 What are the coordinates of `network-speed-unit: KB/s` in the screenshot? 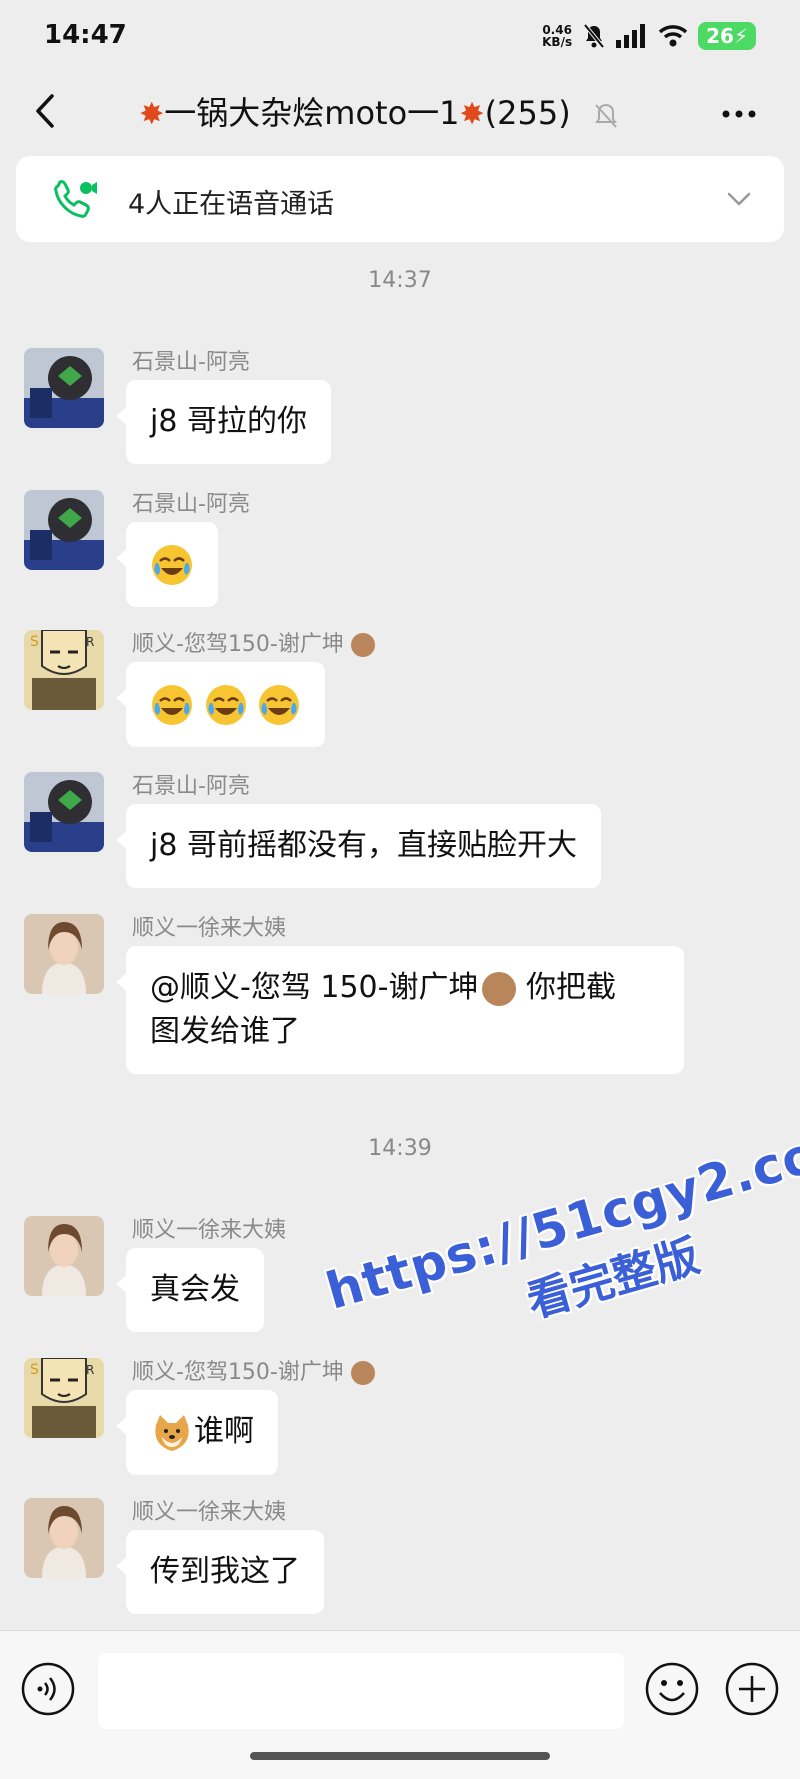 It's located at (557, 42).